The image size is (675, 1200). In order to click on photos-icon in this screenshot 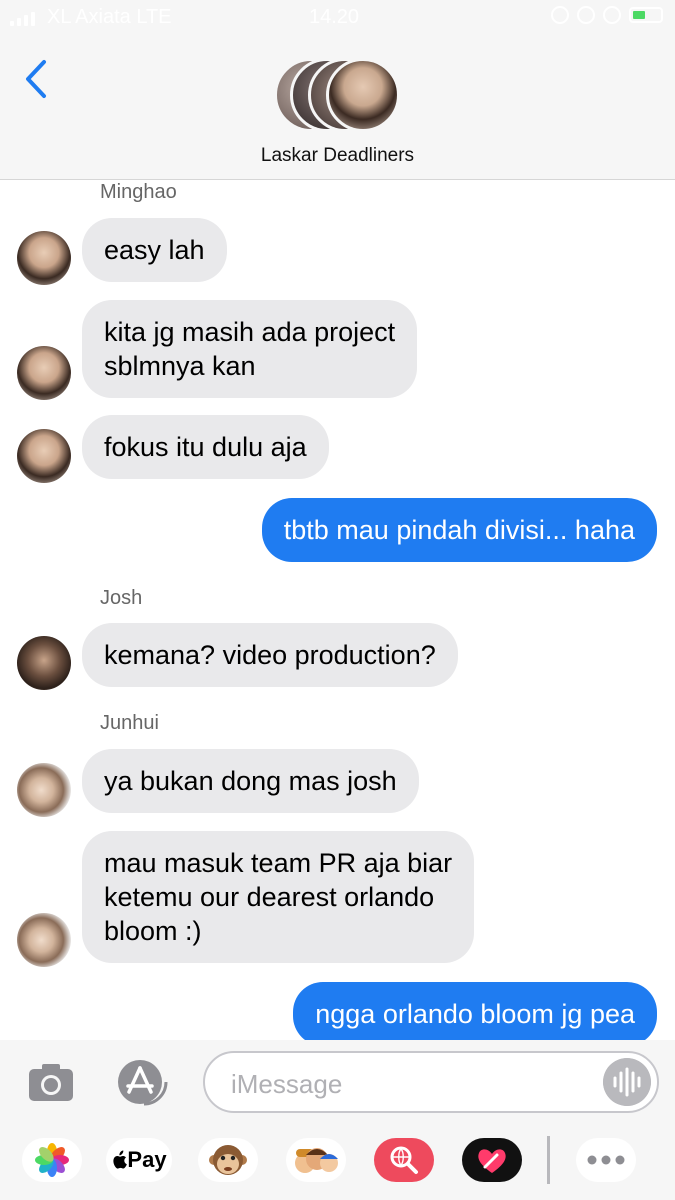, I will do `click(52, 1160)`.